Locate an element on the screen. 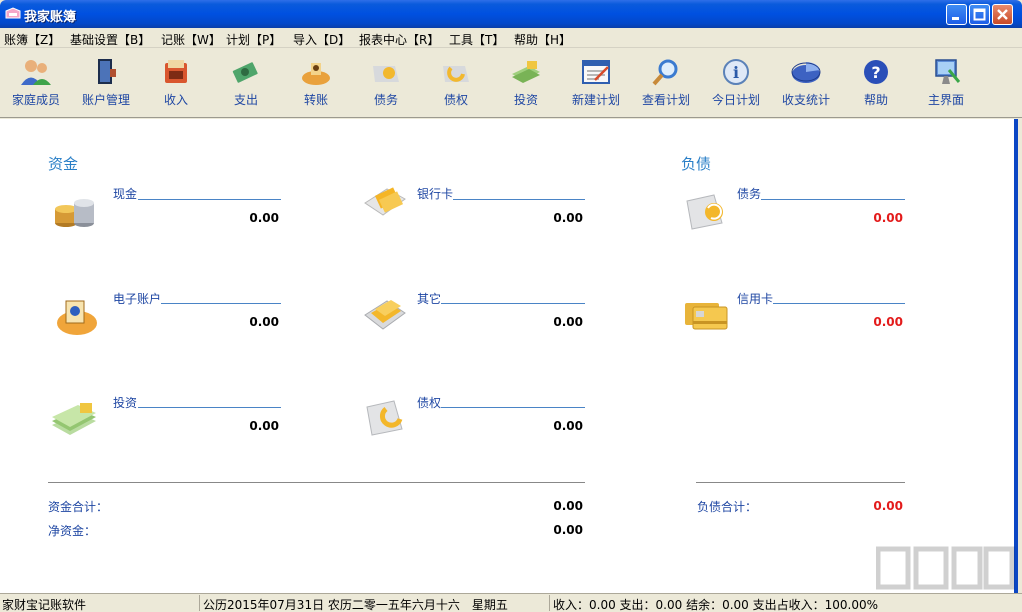  e-account-underline is located at coordinates (221, 303).